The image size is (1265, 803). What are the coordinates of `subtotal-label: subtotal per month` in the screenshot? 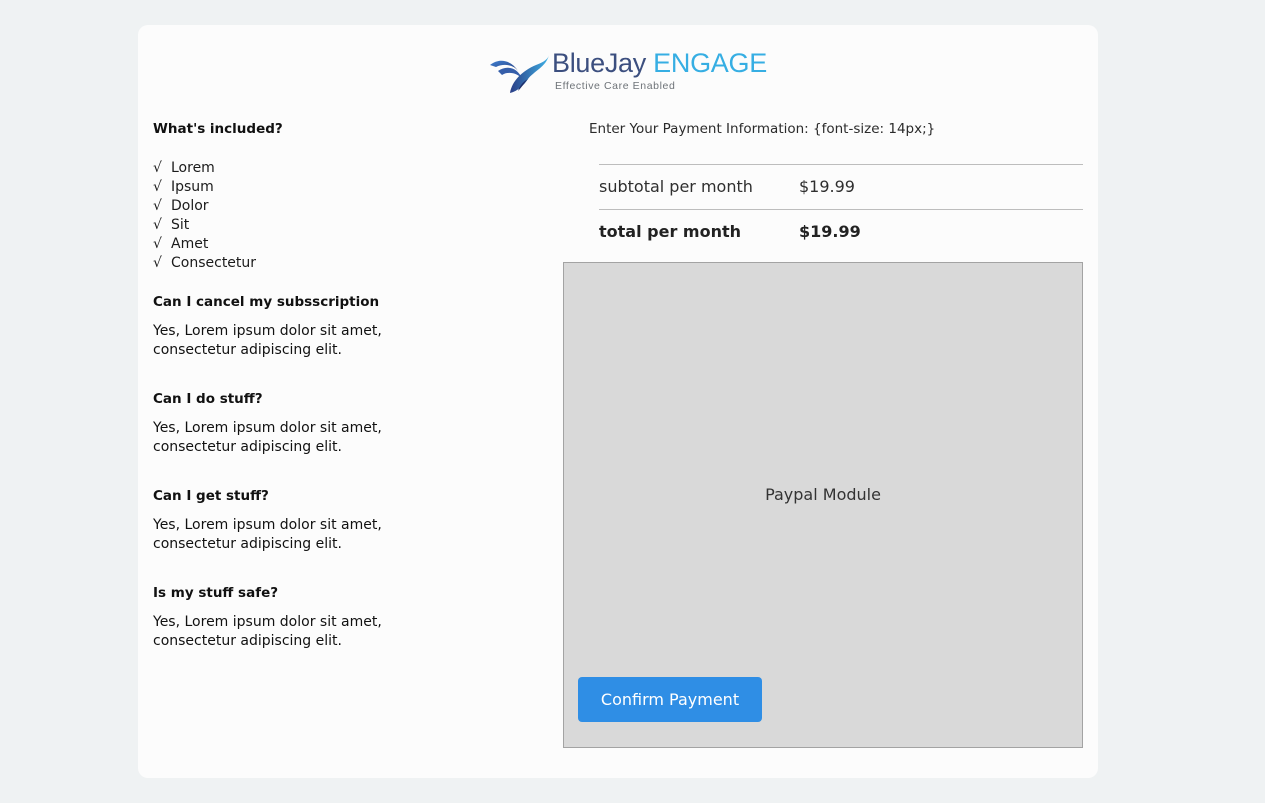 It's located at (676, 186).